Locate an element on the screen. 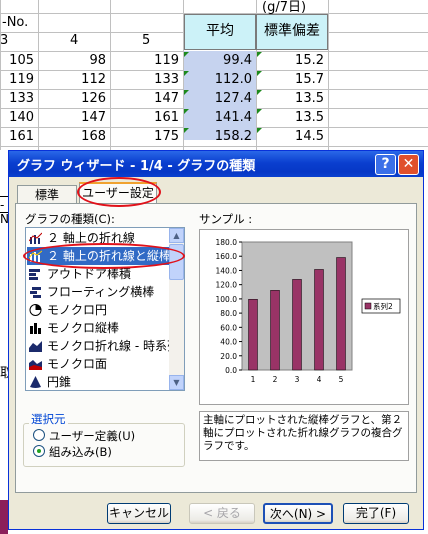  x-tick-label: 1 is located at coordinates (253, 379).